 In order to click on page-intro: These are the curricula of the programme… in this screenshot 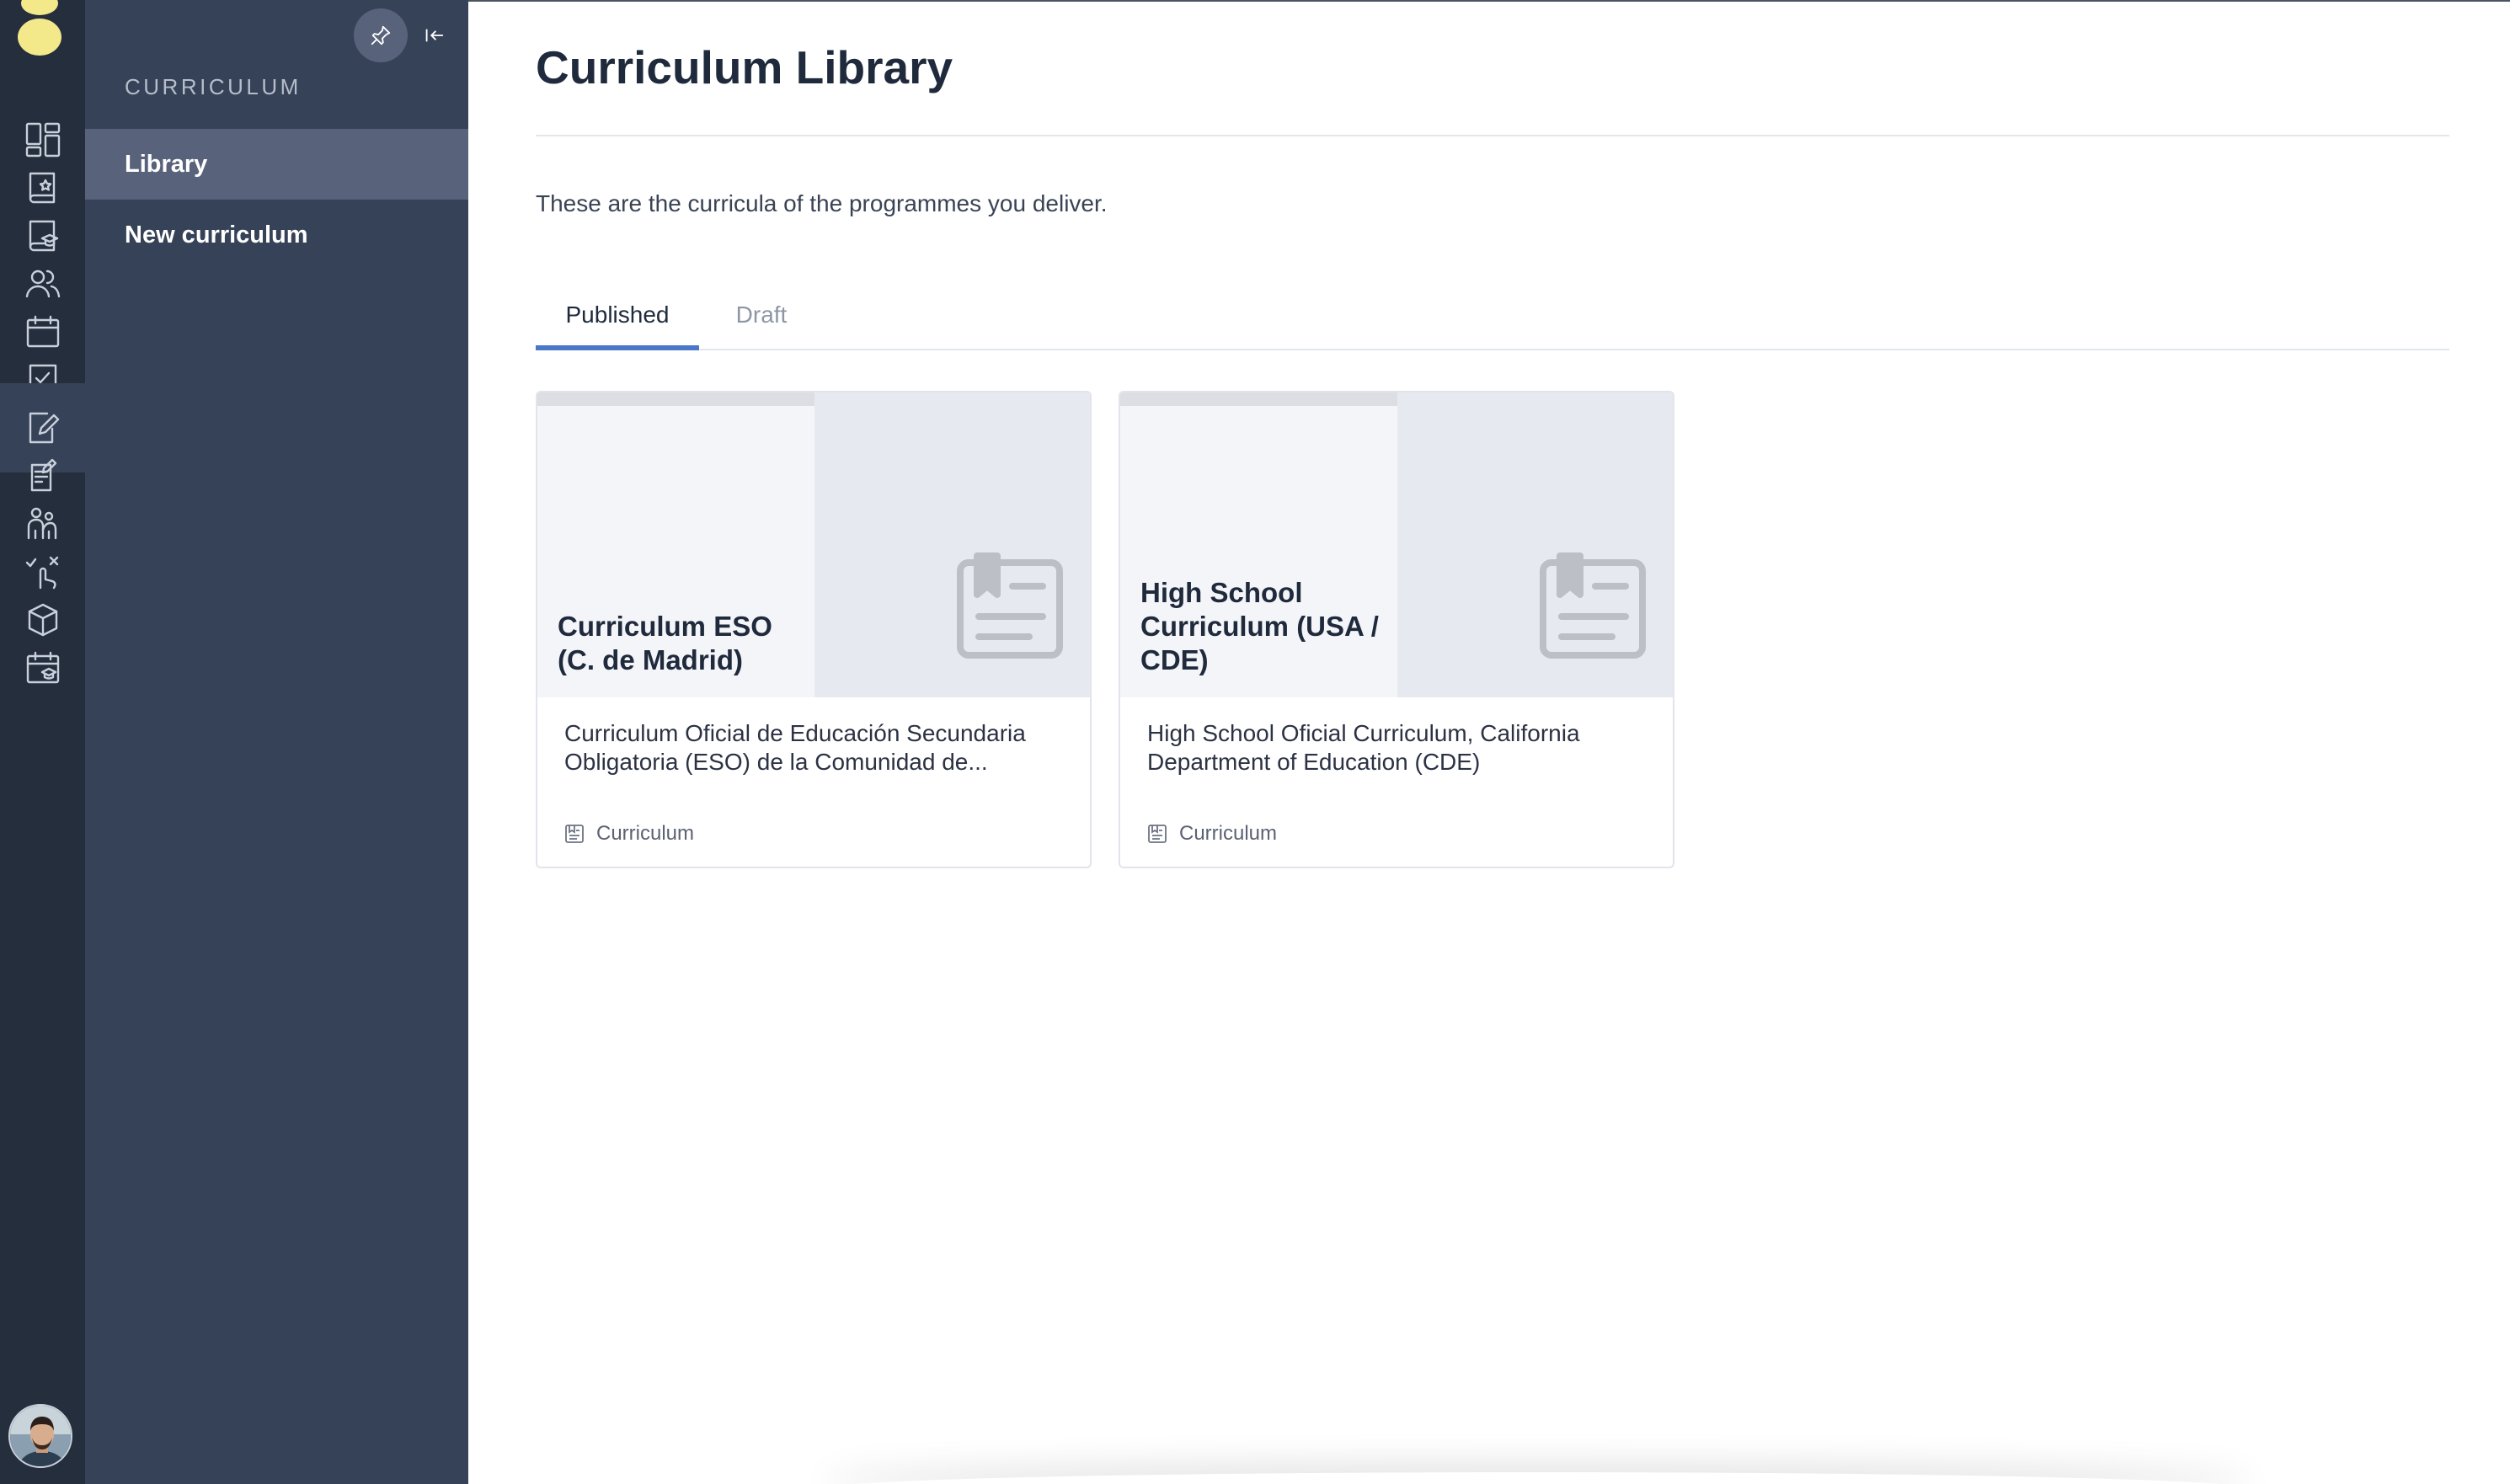, I will do `click(822, 203)`.